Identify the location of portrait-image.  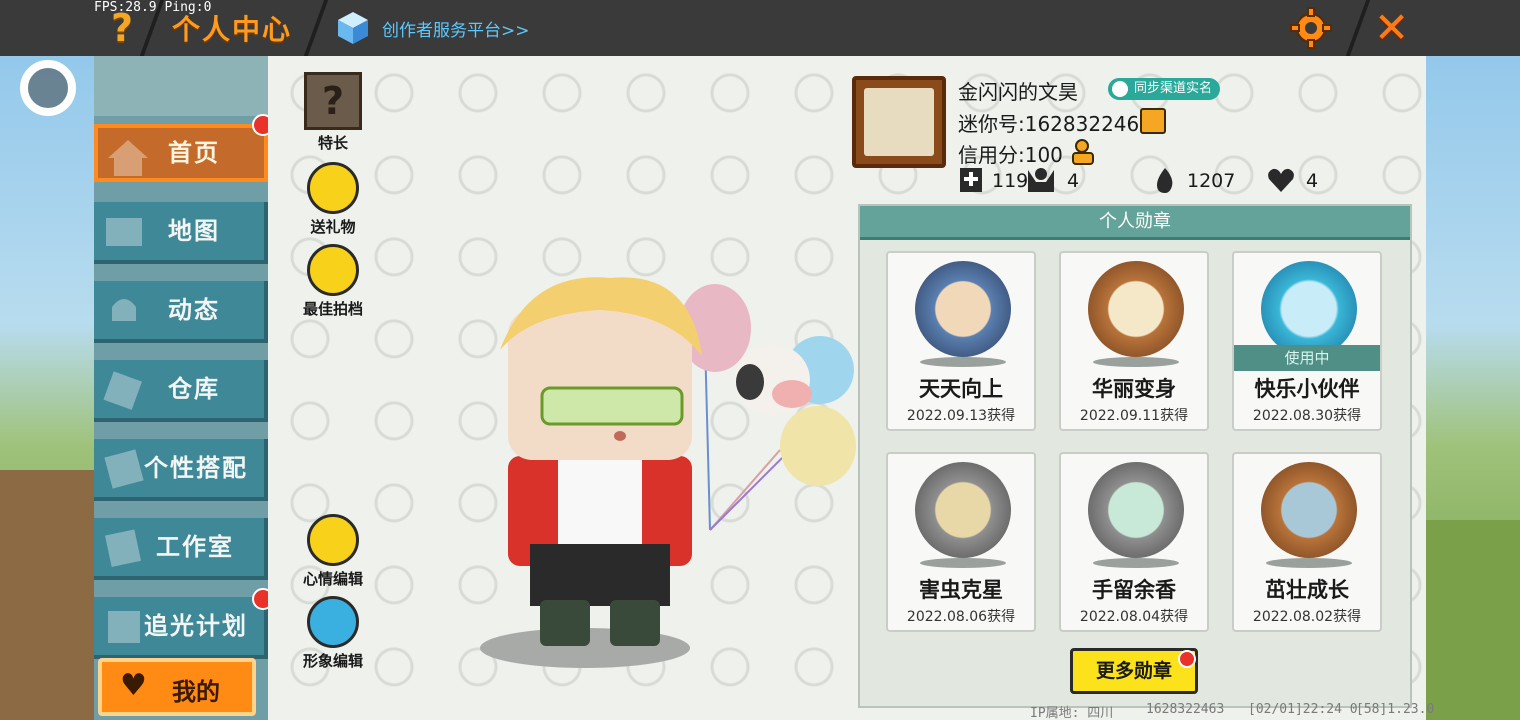
(899, 122).